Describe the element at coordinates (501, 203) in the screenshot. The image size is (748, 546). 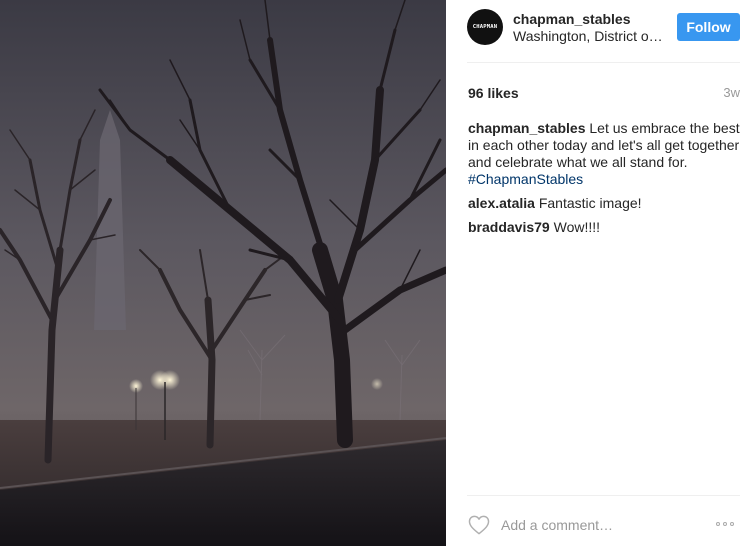
I see `comment-username: alex.atalia` at that location.